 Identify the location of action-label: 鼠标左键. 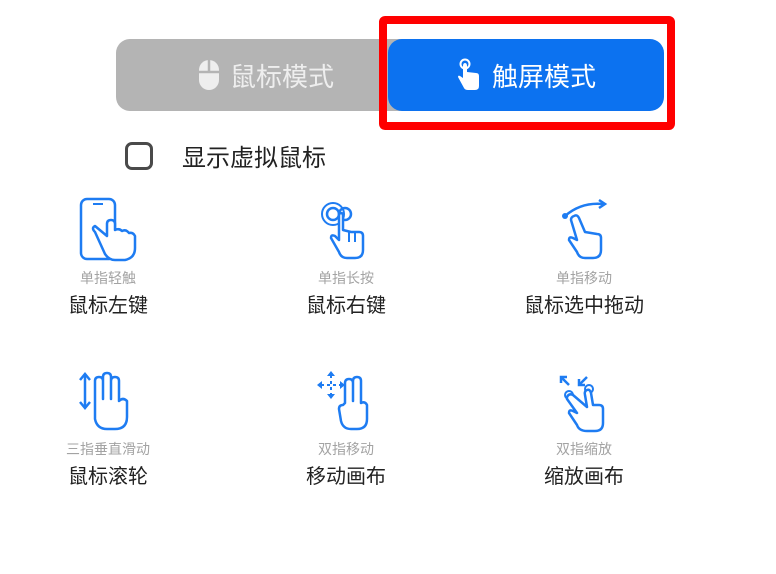
(108, 305).